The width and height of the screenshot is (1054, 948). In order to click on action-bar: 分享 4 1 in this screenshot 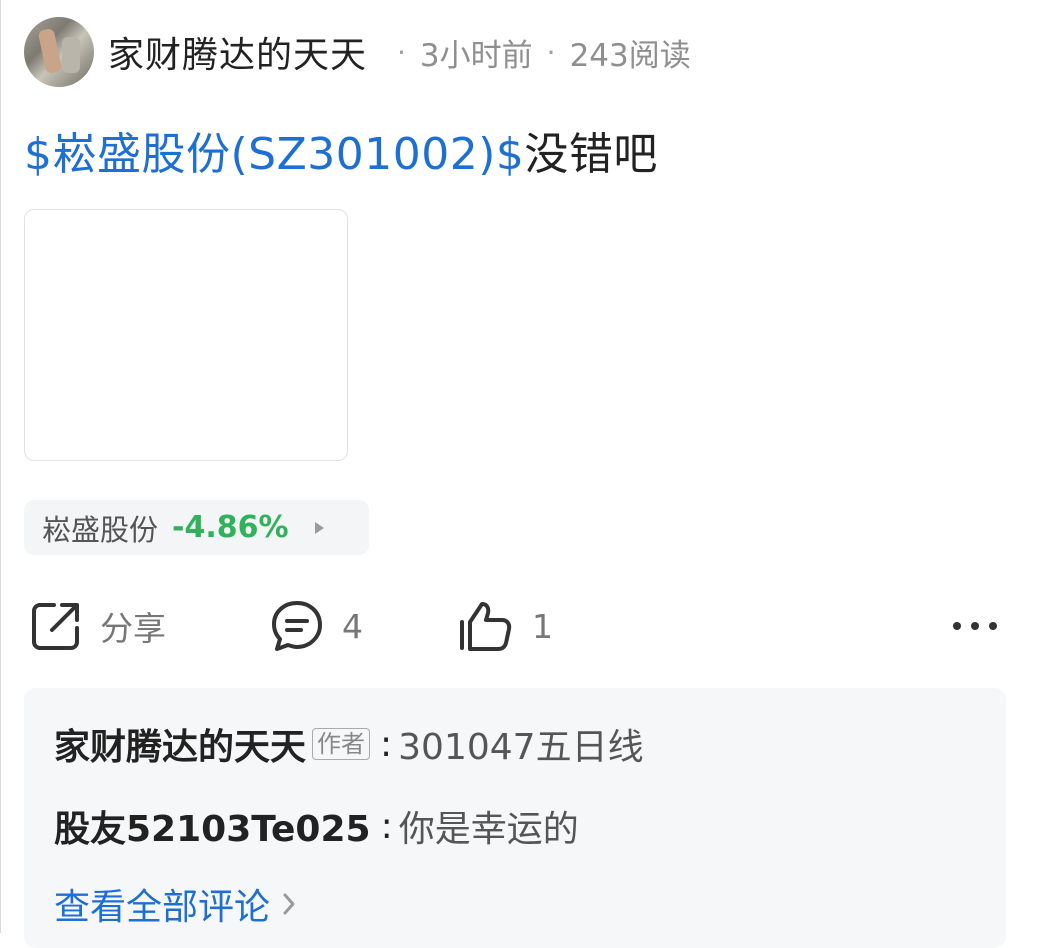, I will do `click(527, 626)`.